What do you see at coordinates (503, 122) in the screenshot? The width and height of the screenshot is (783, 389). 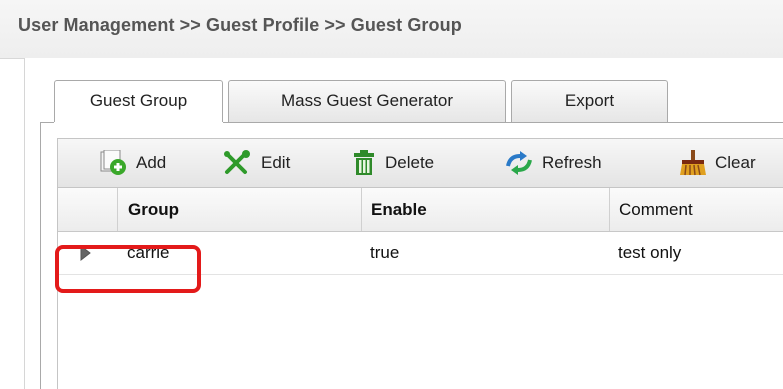 I see `tabs-underline-right` at bounding box center [503, 122].